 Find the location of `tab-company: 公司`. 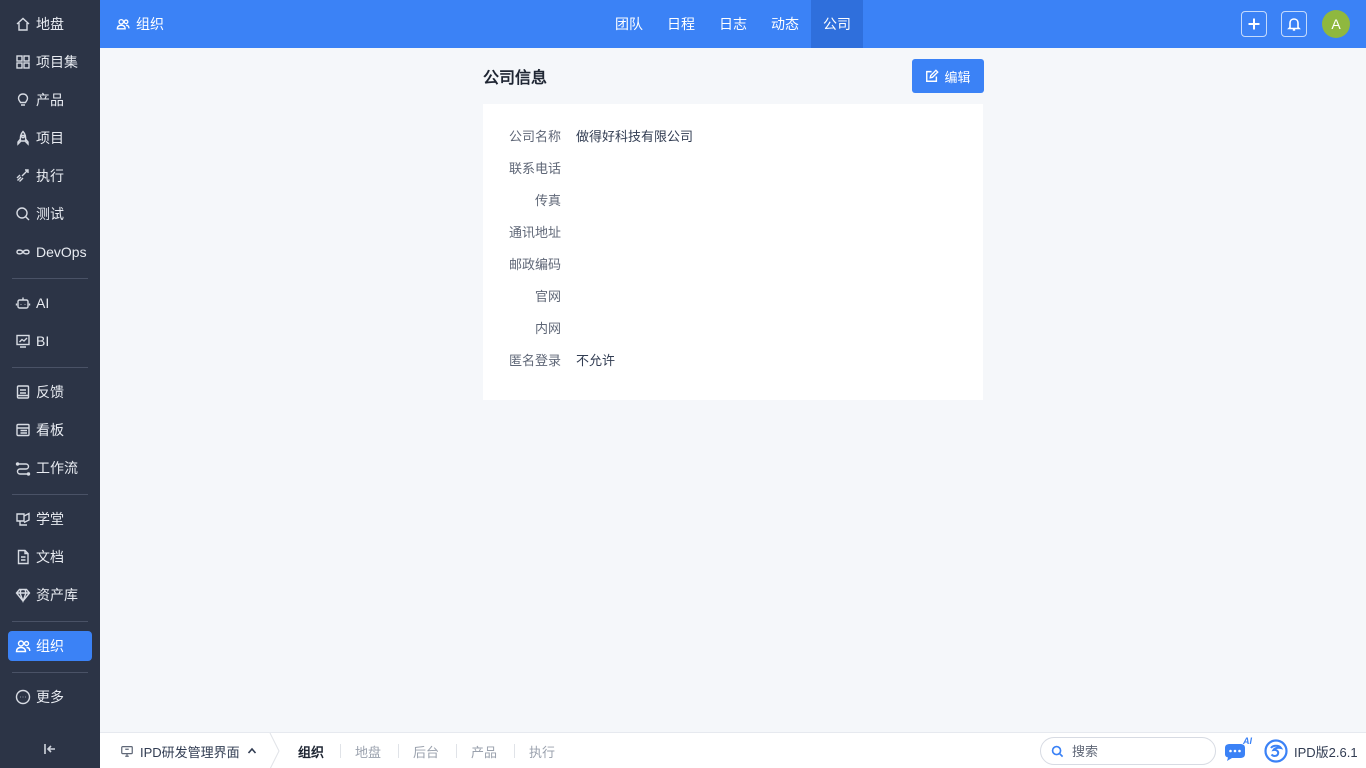

tab-company: 公司 is located at coordinates (837, 24).